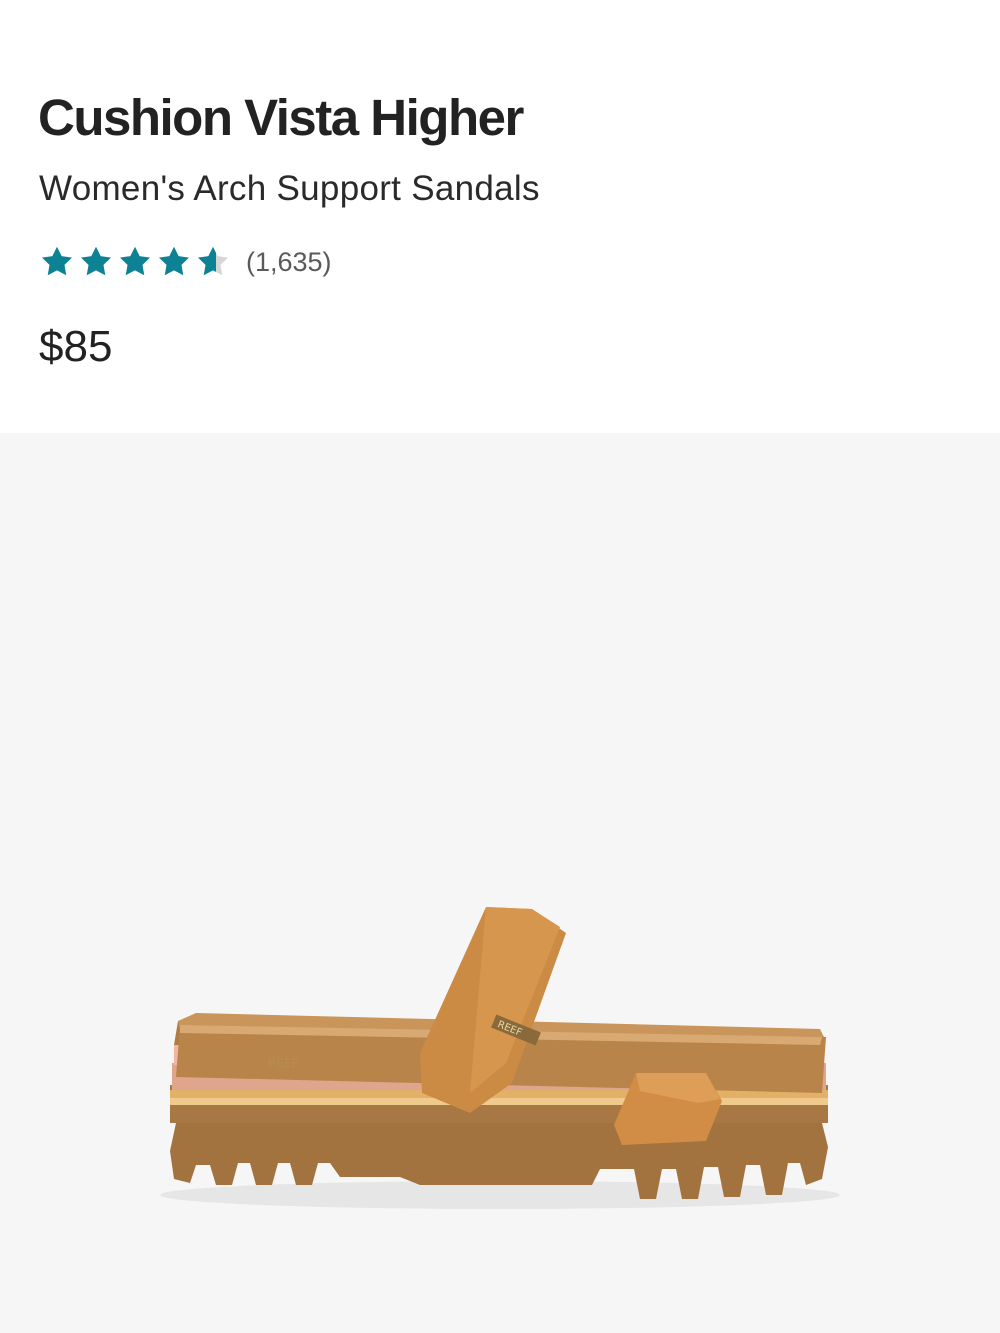 The height and width of the screenshot is (1333, 1000). I want to click on rating-stars, so click(136, 262).